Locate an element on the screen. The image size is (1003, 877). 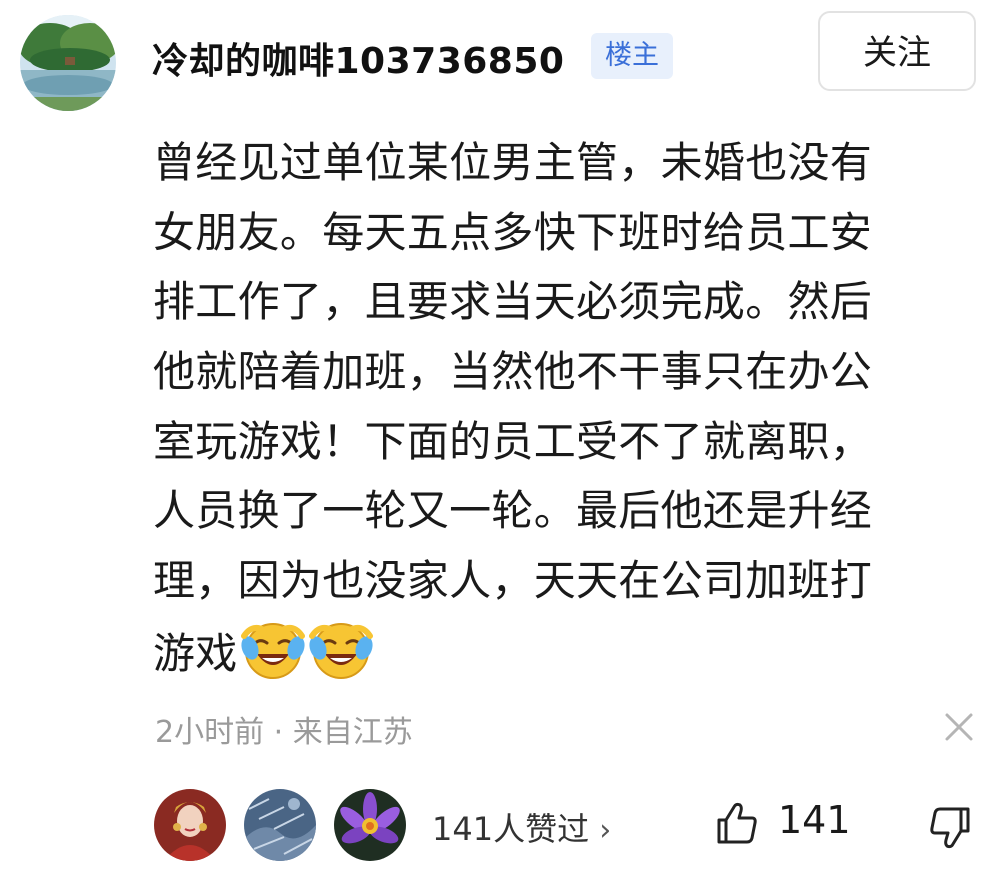
author-avatar is located at coordinates (68, 63).